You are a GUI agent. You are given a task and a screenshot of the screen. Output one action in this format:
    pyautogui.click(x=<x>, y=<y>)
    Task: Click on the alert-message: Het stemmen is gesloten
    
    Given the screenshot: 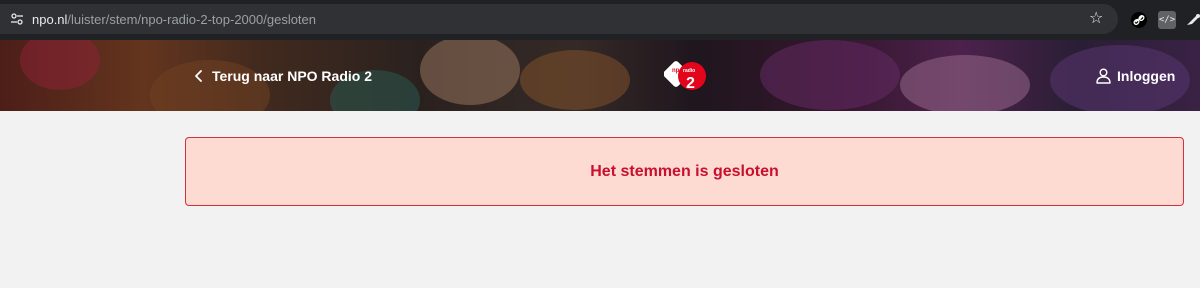 What is the action you would take?
    pyautogui.click(x=684, y=171)
    